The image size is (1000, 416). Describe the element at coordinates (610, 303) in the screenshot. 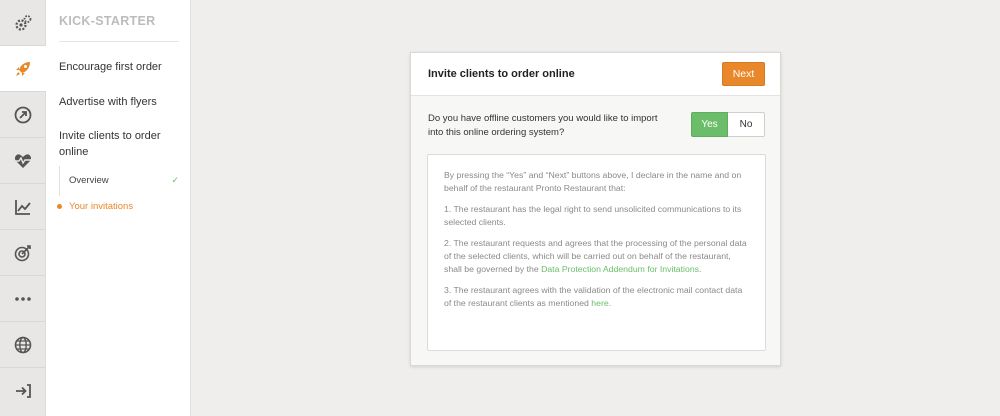

I see `declaration-point-3-end: .` at that location.